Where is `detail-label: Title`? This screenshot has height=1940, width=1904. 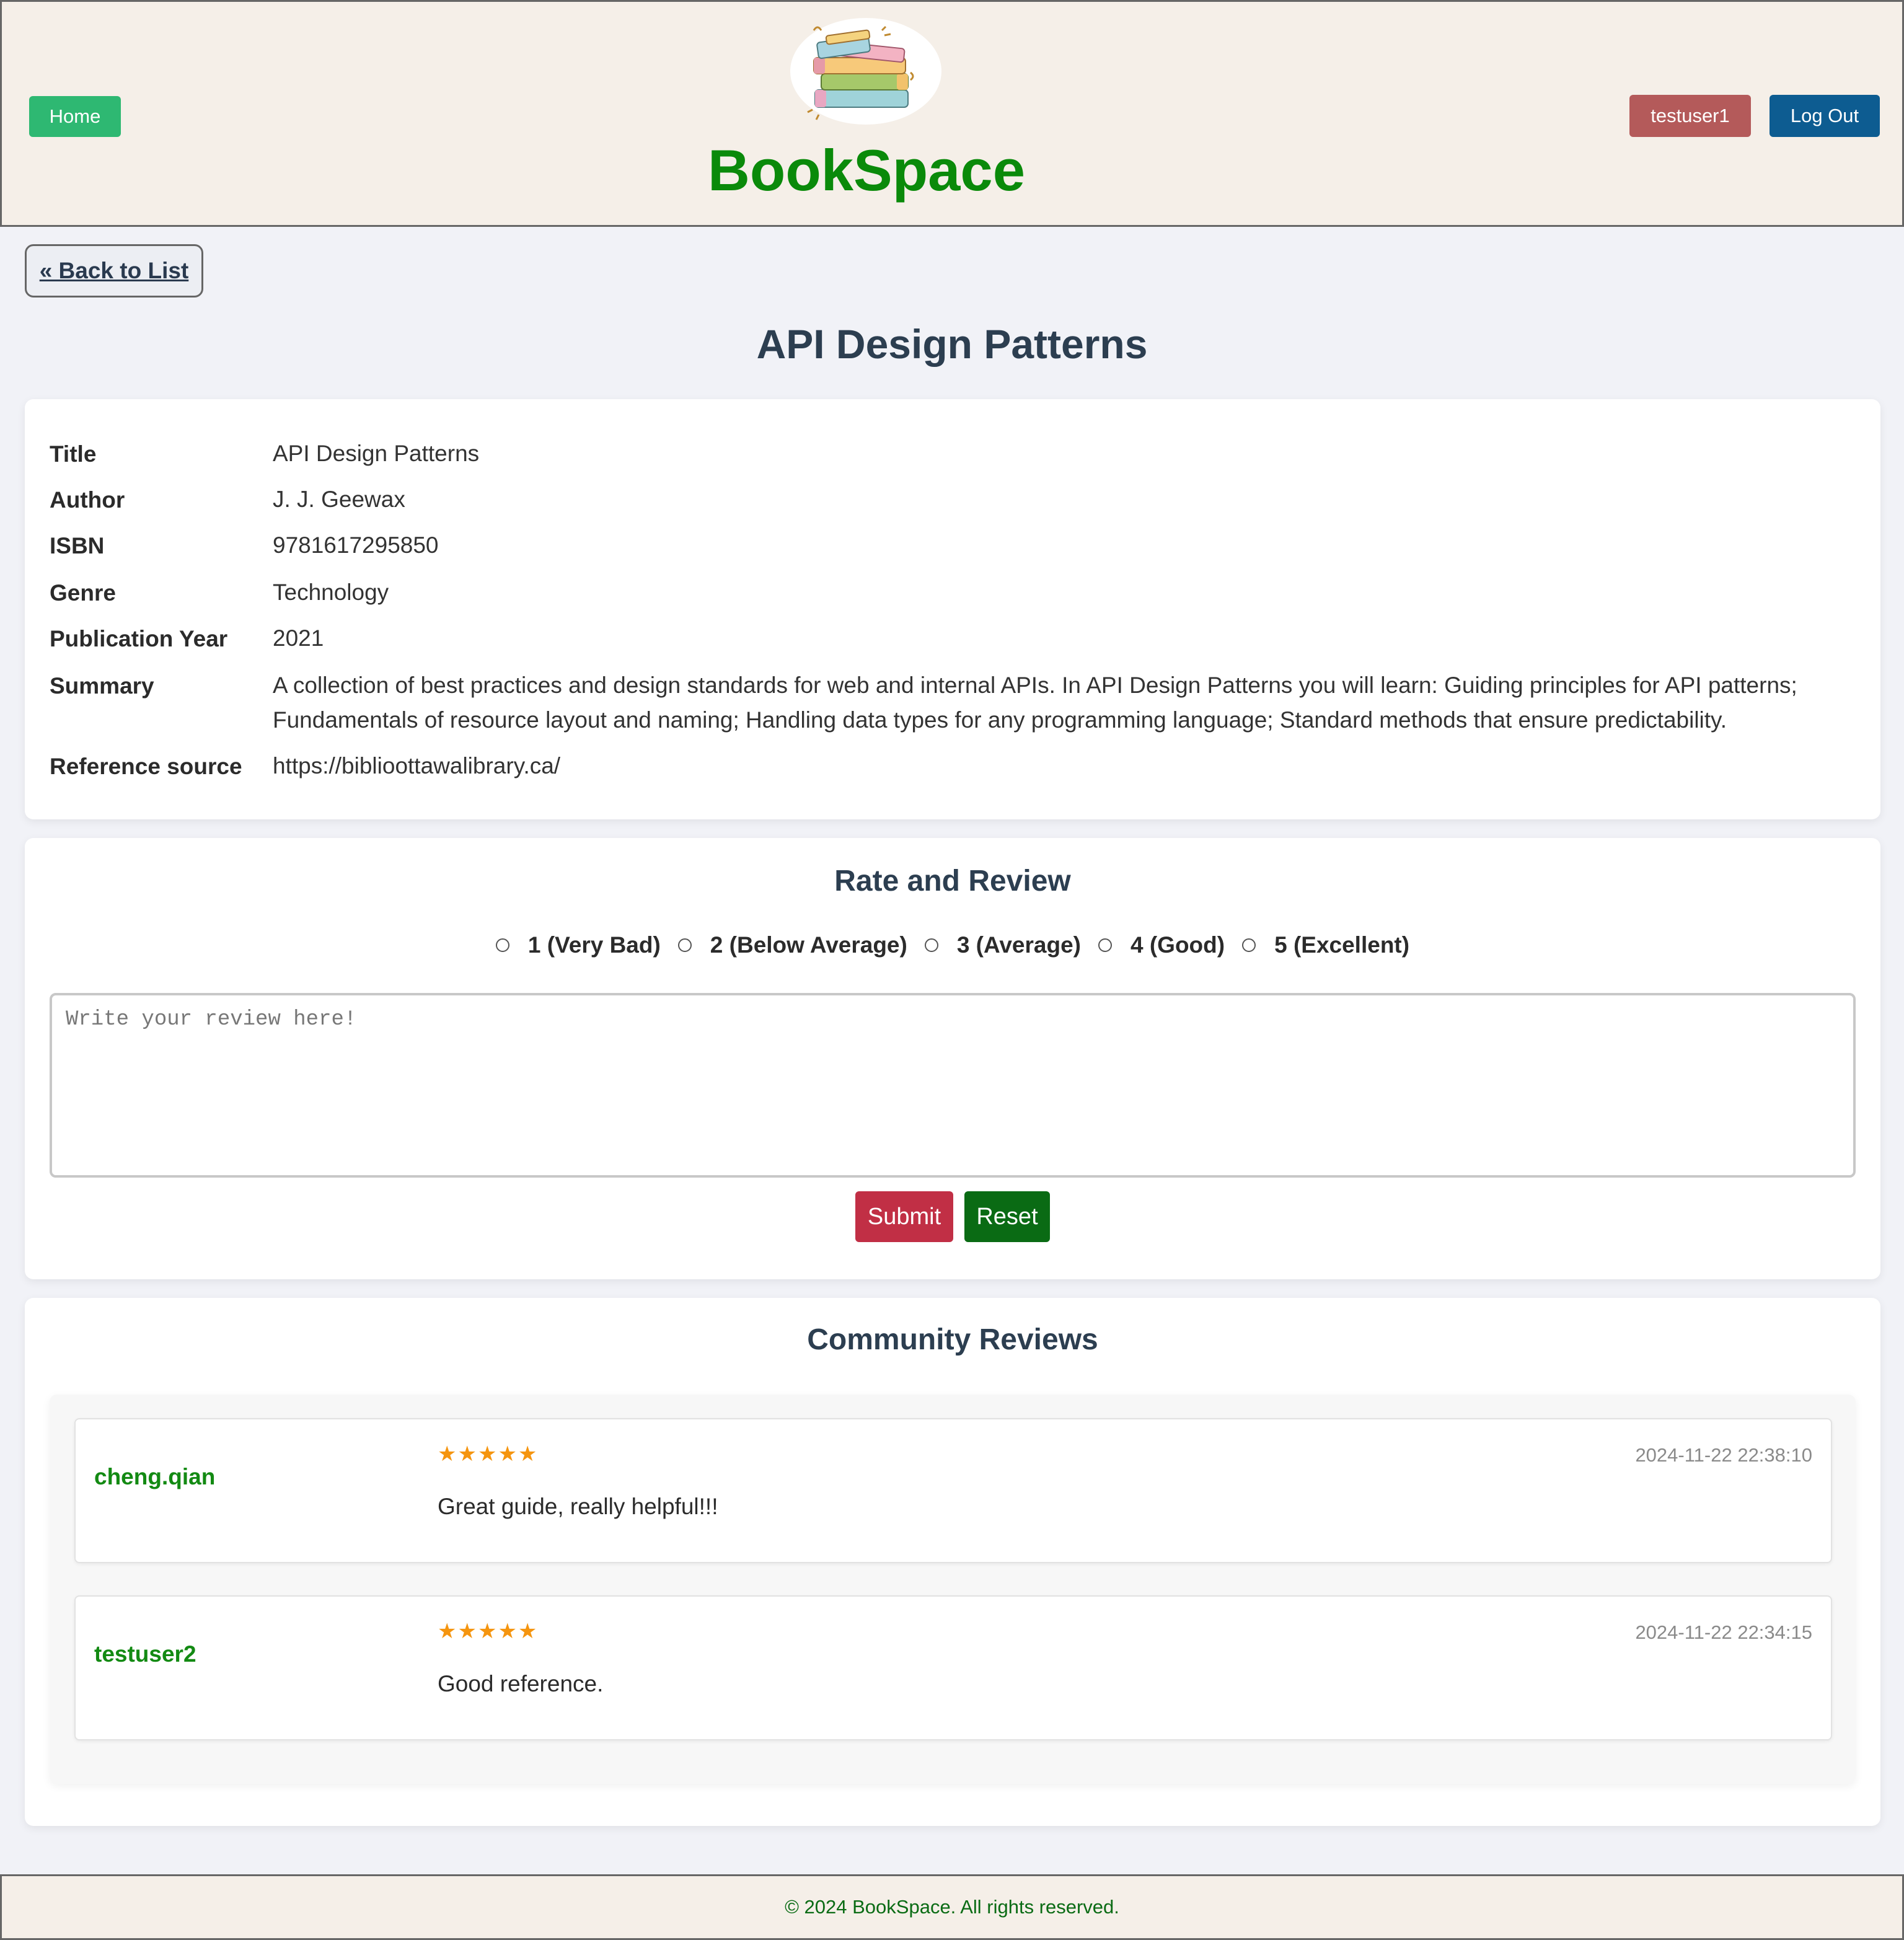
detail-label: Title is located at coordinates (73, 454).